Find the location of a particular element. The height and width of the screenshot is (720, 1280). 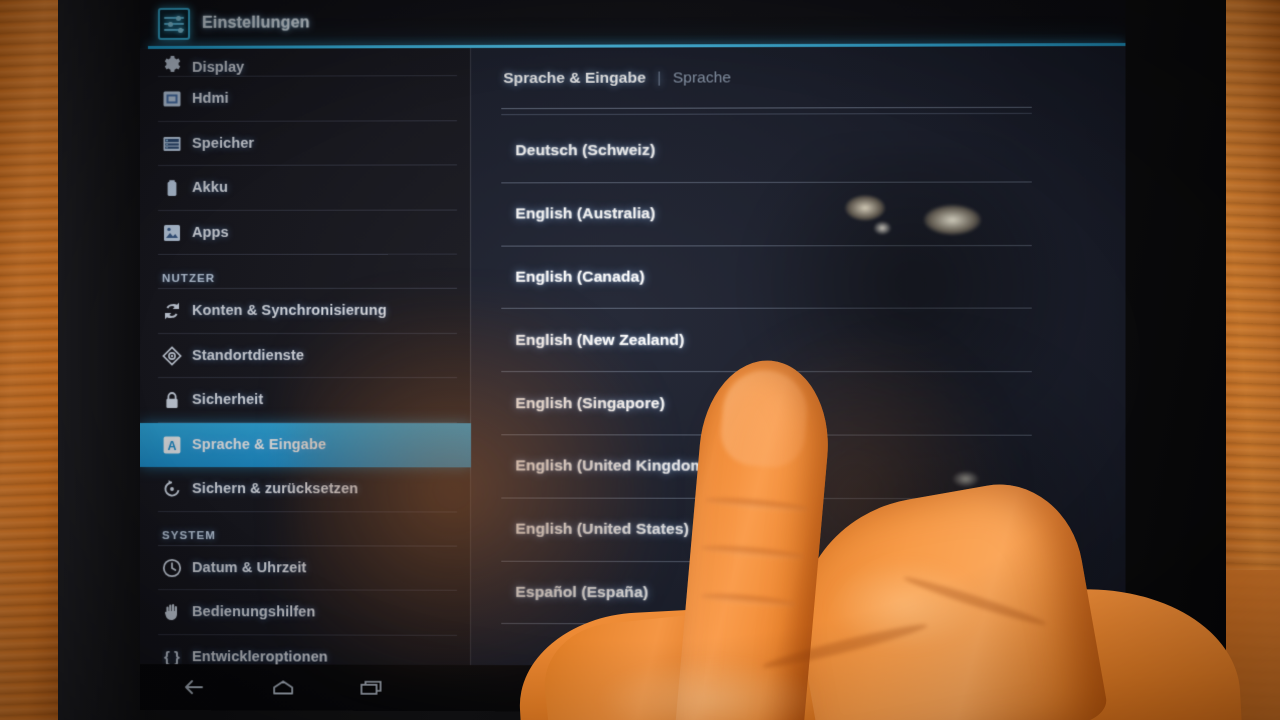

sidebar-item-label: Sprache & Eingabe is located at coordinates (259, 444).